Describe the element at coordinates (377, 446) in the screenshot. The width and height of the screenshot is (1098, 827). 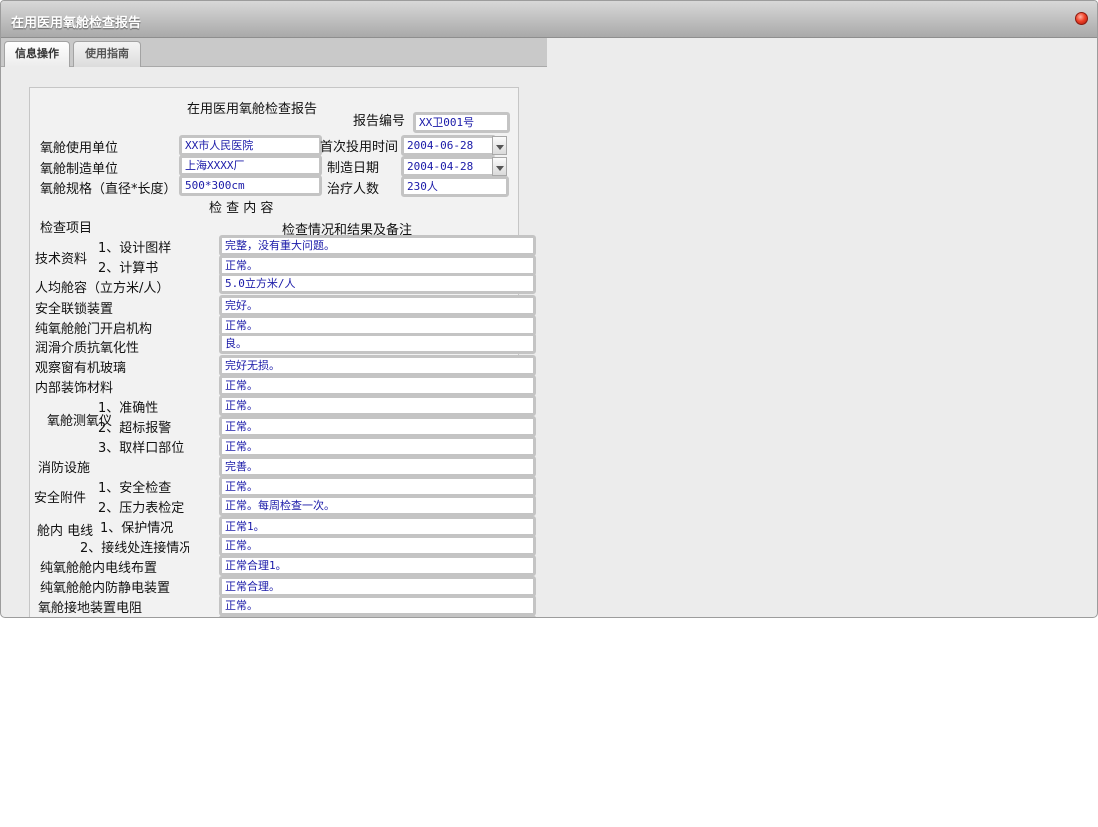
I see `oxy-3-result-field: 正常。` at that location.